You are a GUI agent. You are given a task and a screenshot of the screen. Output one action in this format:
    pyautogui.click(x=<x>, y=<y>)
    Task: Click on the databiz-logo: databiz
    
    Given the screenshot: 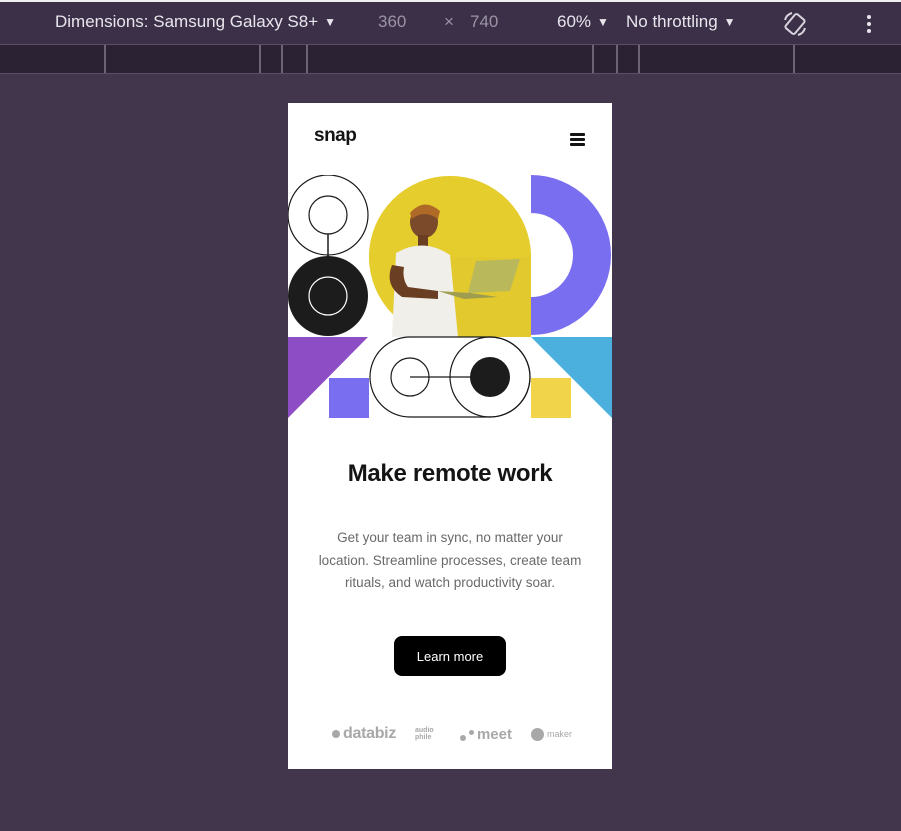 What is the action you would take?
    pyautogui.click(x=364, y=734)
    